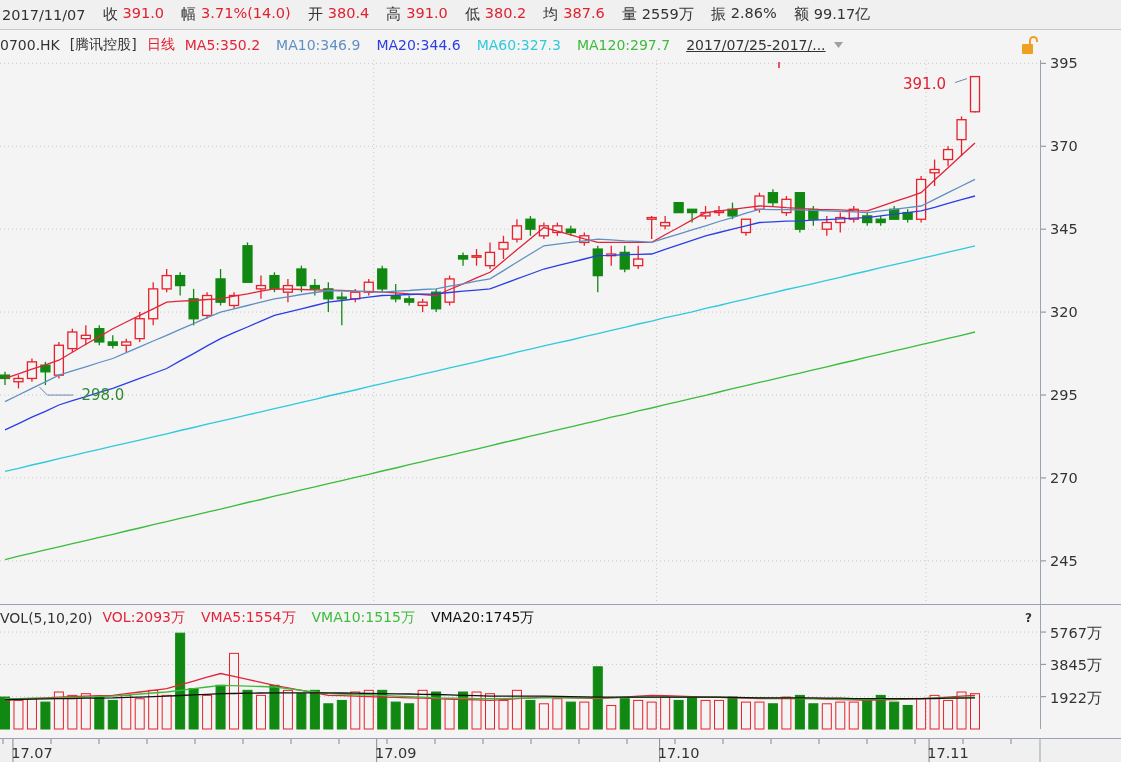 The height and width of the screenshot is (762, 1121). I want to click on help-button: ?, so click(1028, 618).